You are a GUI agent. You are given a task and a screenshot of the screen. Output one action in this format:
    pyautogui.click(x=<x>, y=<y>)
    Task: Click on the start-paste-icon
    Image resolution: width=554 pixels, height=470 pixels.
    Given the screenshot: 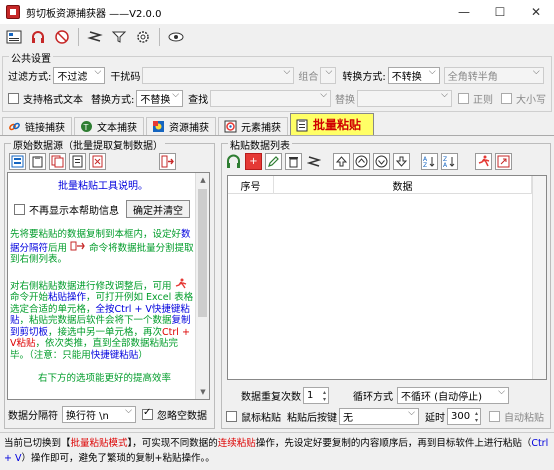 What is the action you would take?
    pyautogui.click(x=483, y=161)
    